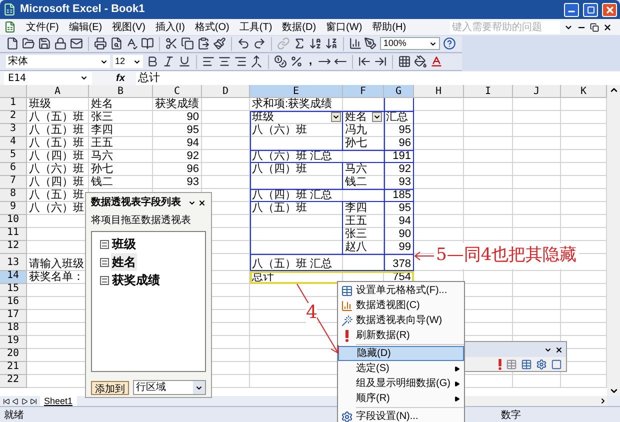  Describe the element at coordinates (12, 43) in the screenshot. I see `new-file-icon` at that location.